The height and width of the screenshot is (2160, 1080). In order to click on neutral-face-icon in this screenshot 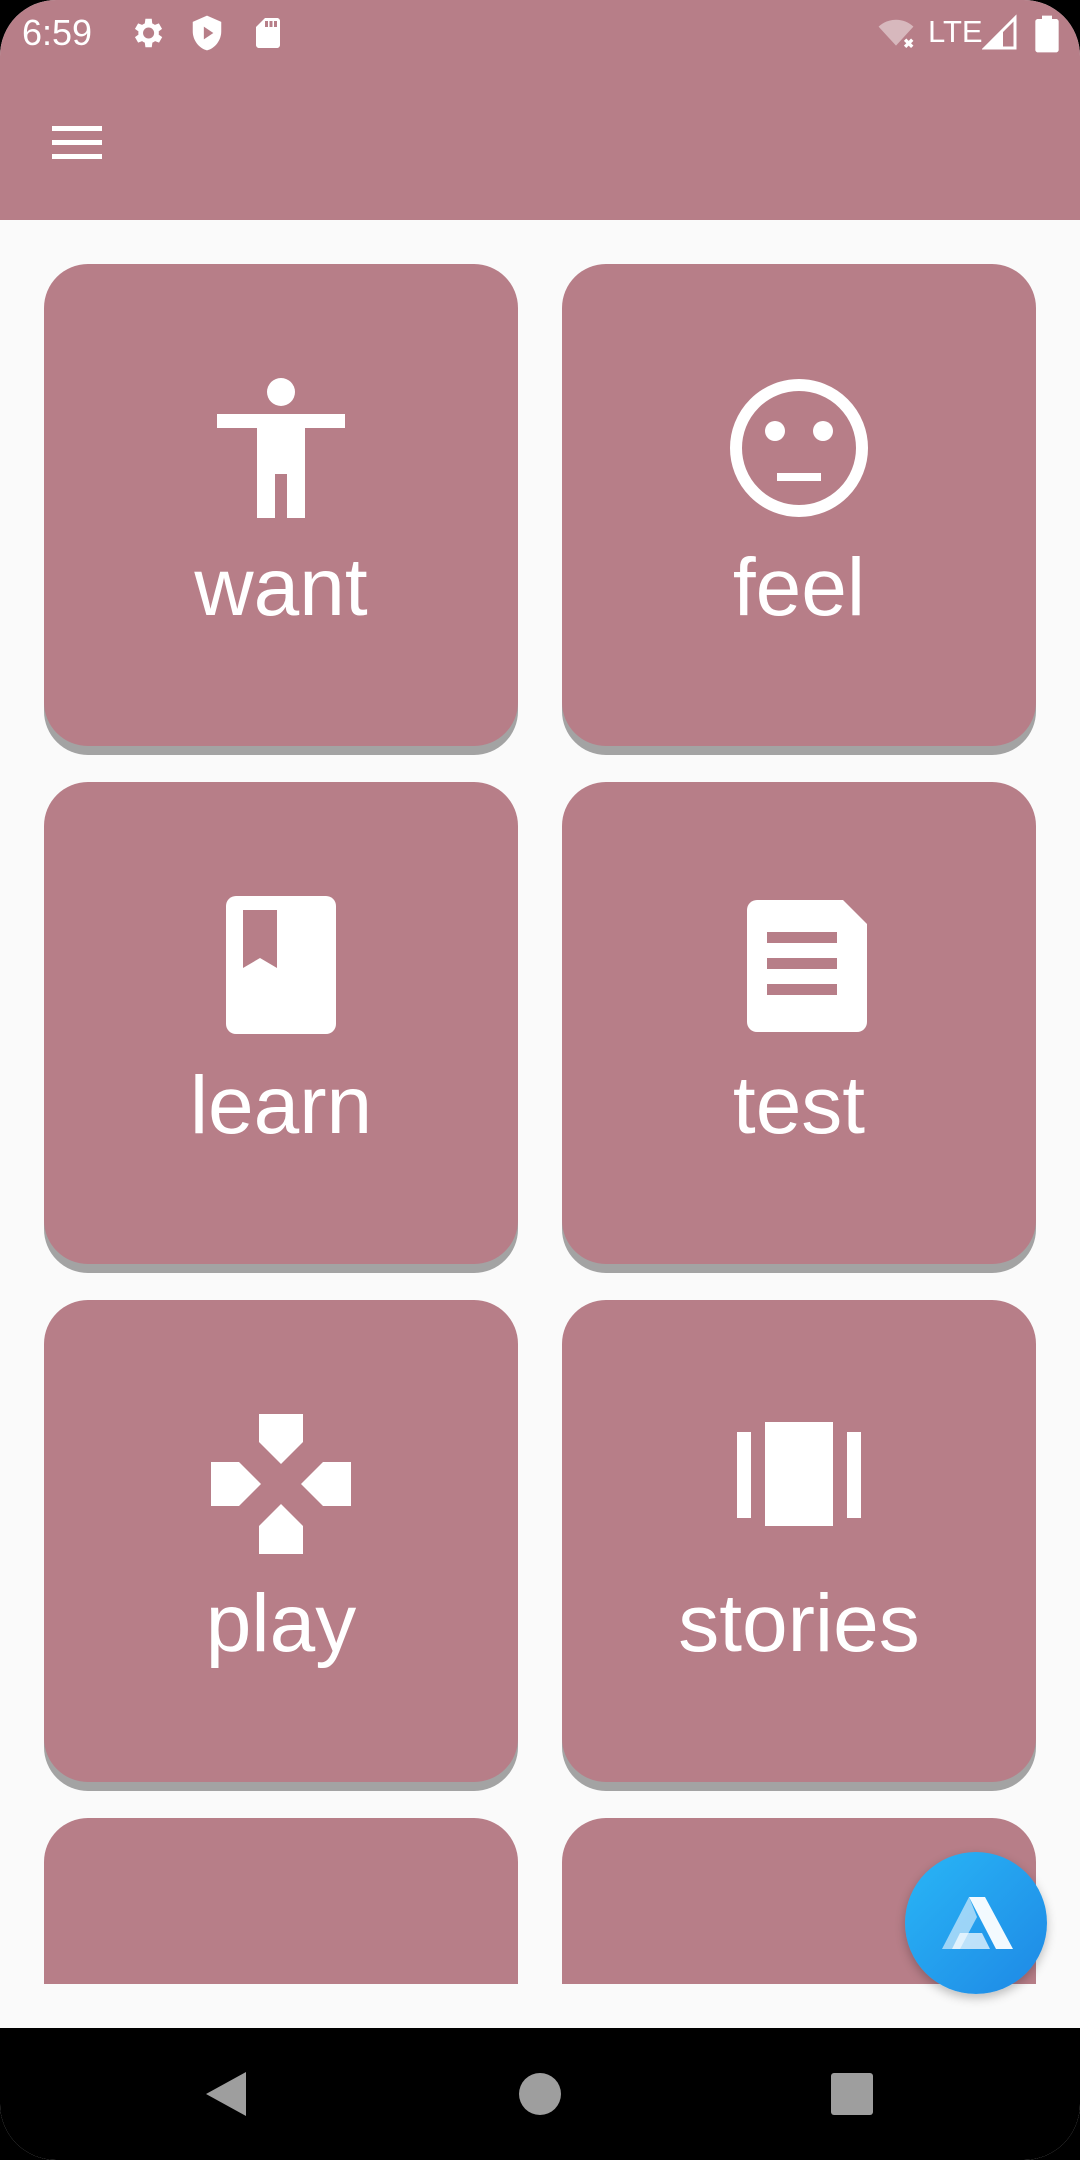, I will do `click(799, 448)`.